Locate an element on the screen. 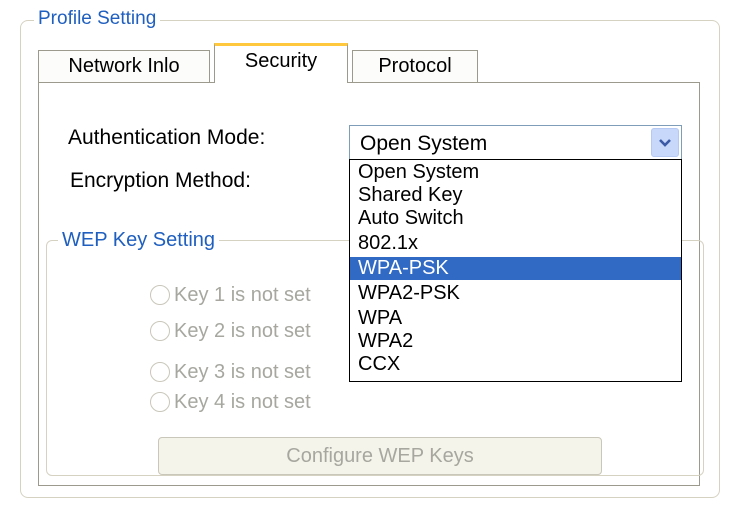 The height and width of the screenshot is (514, 730). option-wpa2-psk: WPA2-PSK is located at coordinates (515, 293).